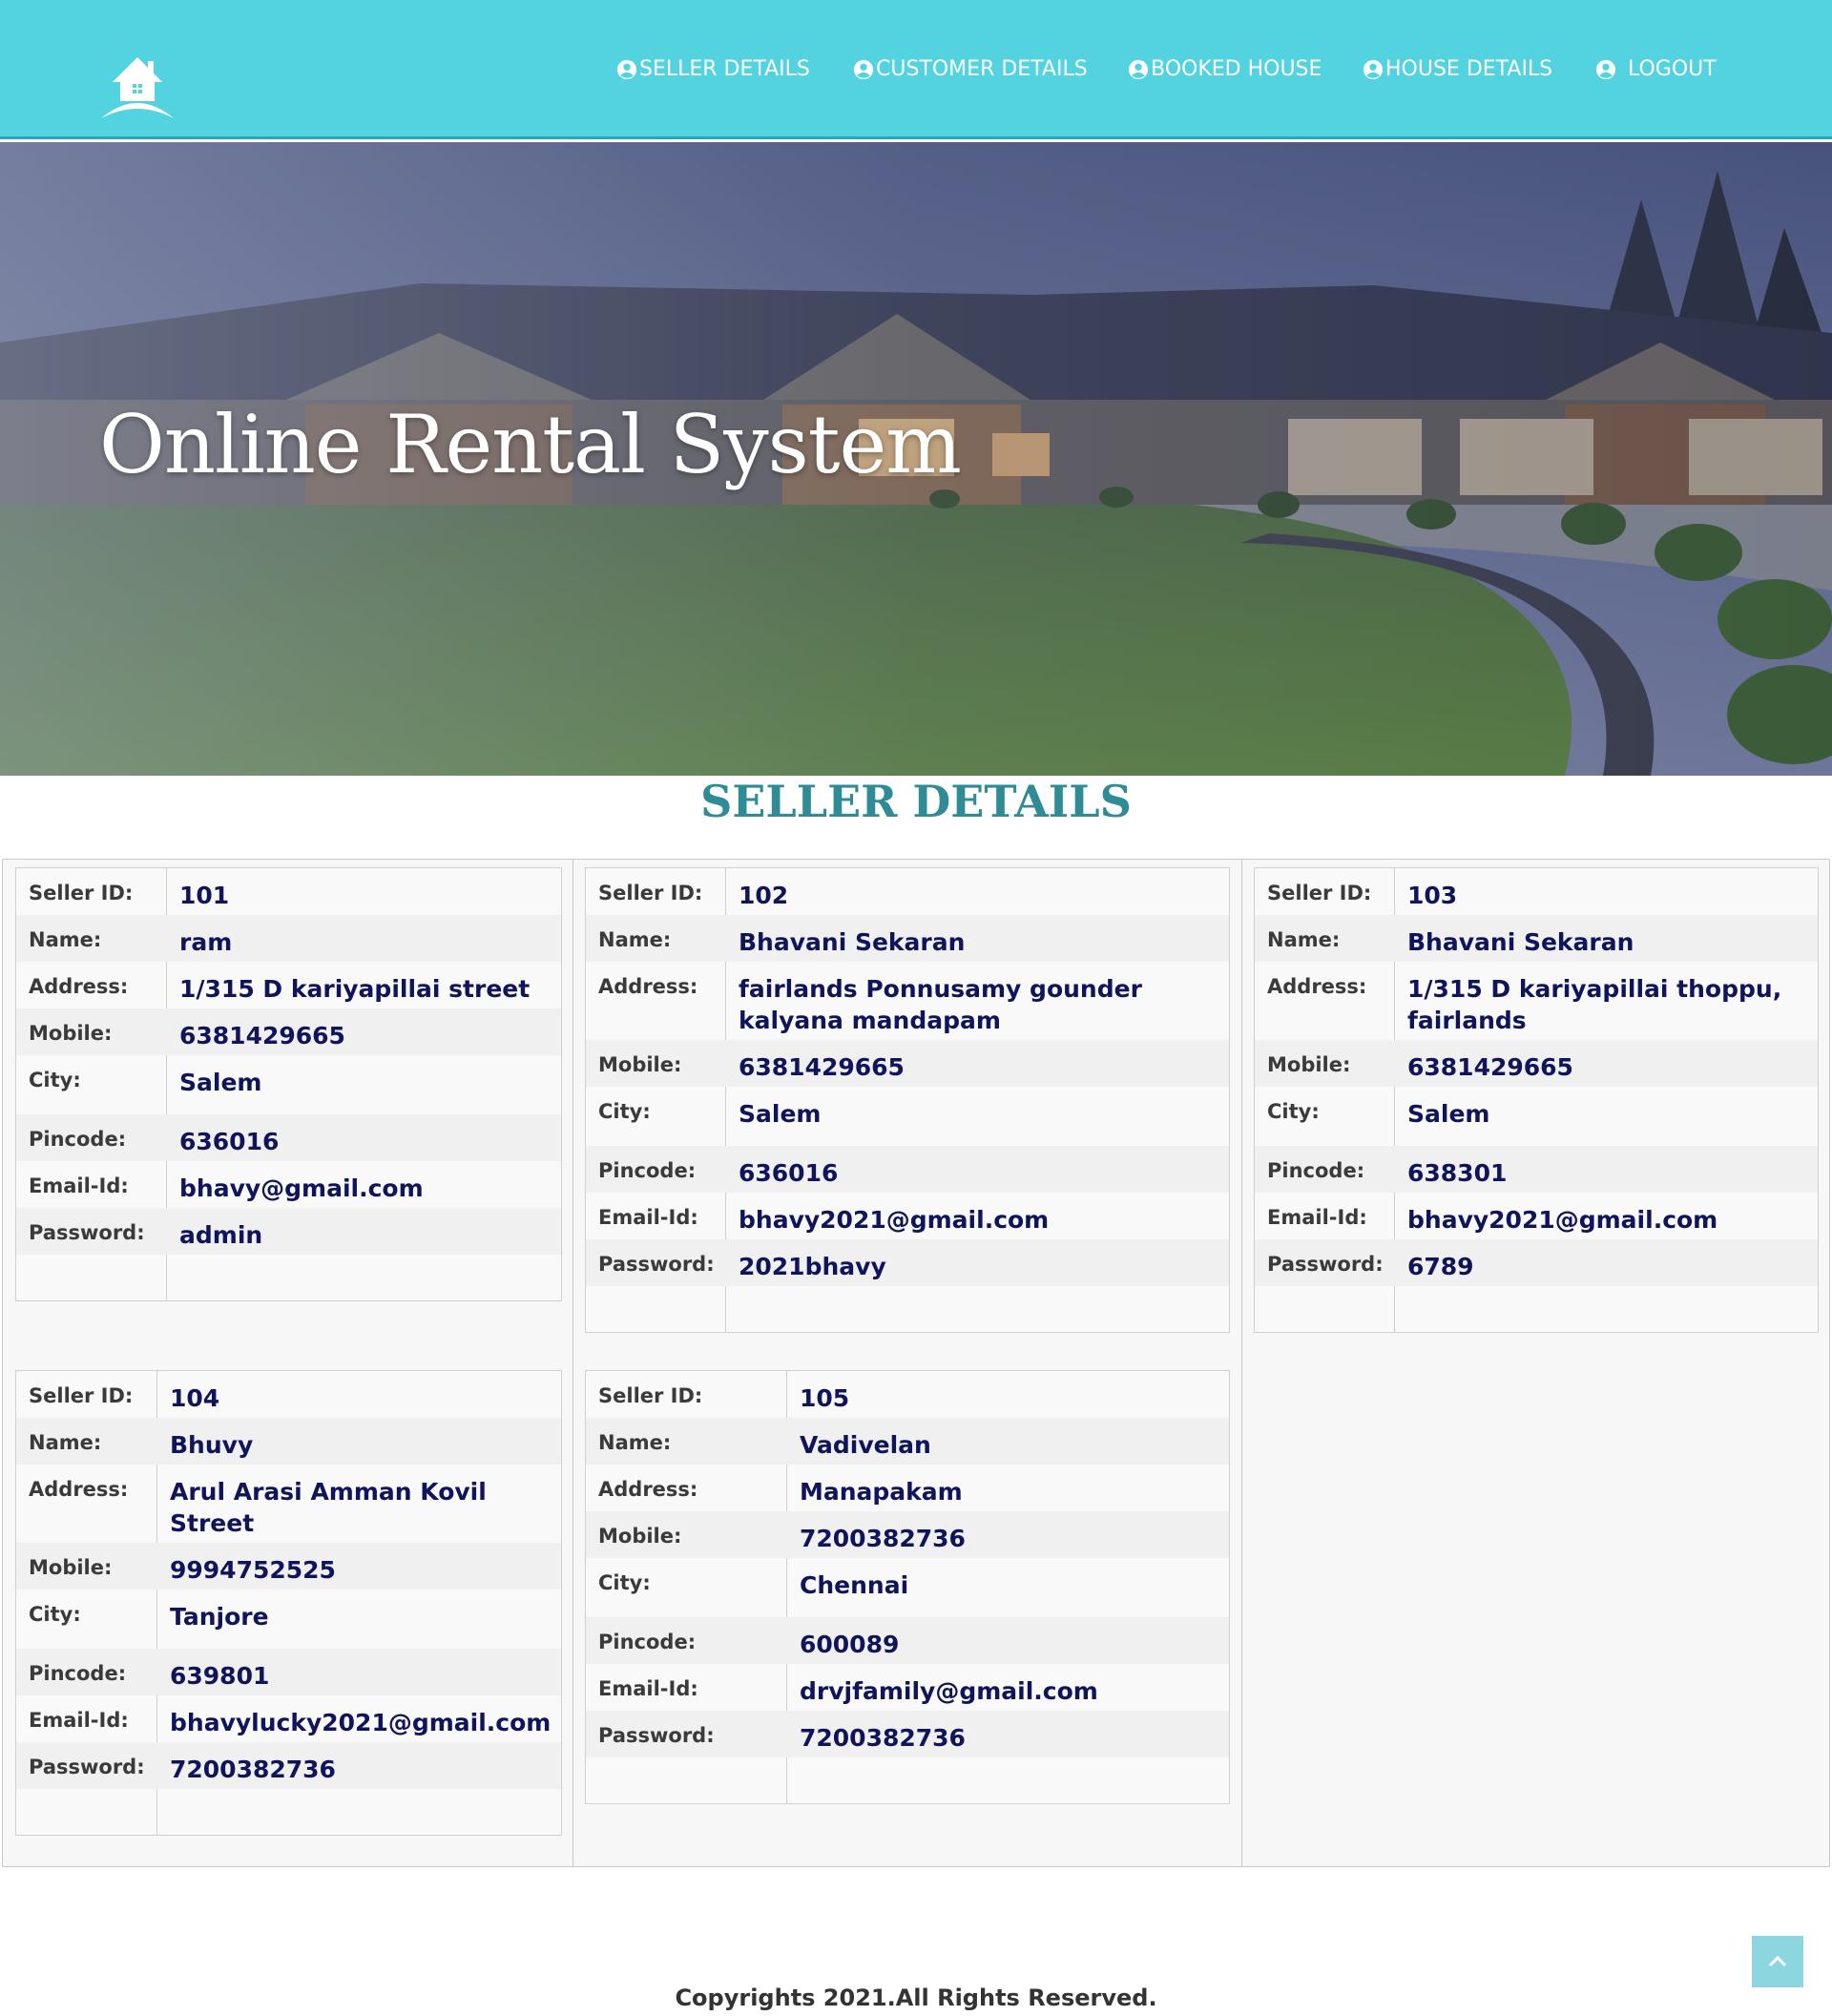 The width and height of the screenshot is (1832, 2016). I want to click on back-to-top-button, so click(1778, 1961).